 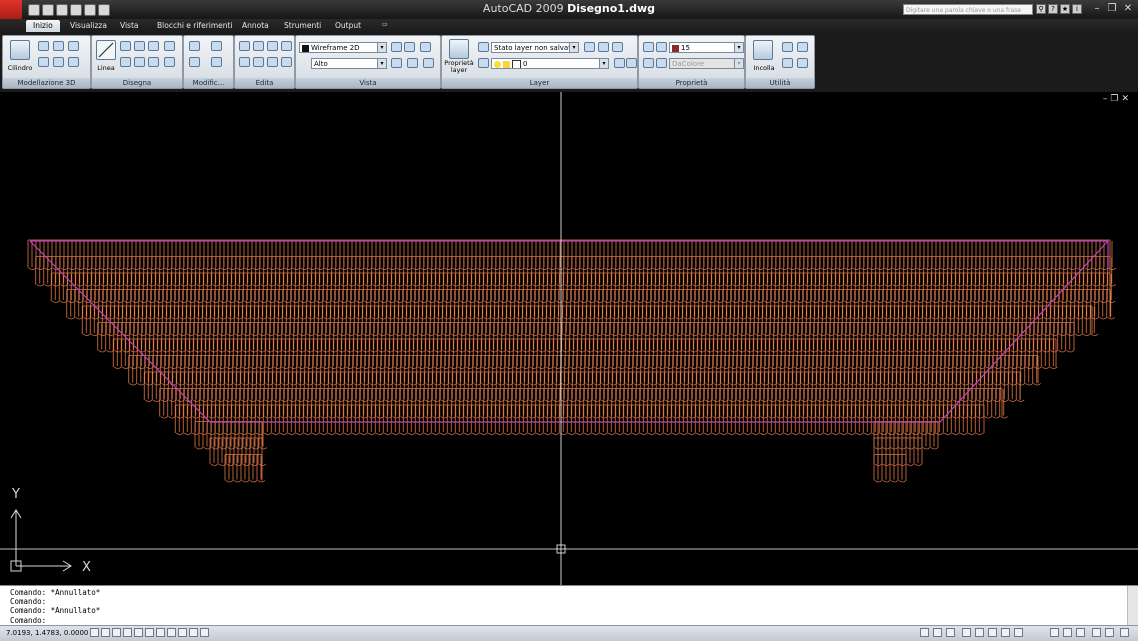 What do you see at coordinates (258, 46) in the screenshot?
I see `rotate-icon` at bounding box center [258, 46].